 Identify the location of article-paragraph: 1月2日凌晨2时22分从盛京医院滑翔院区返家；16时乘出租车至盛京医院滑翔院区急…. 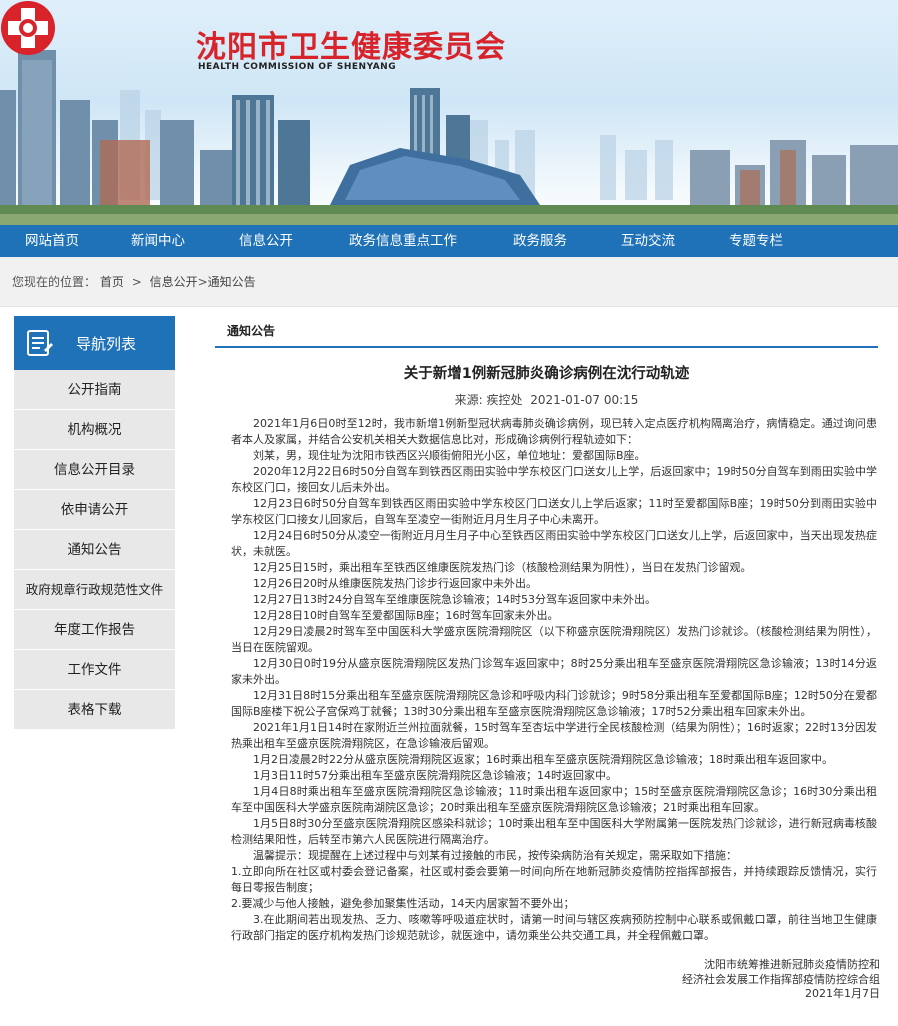
(543, 759).